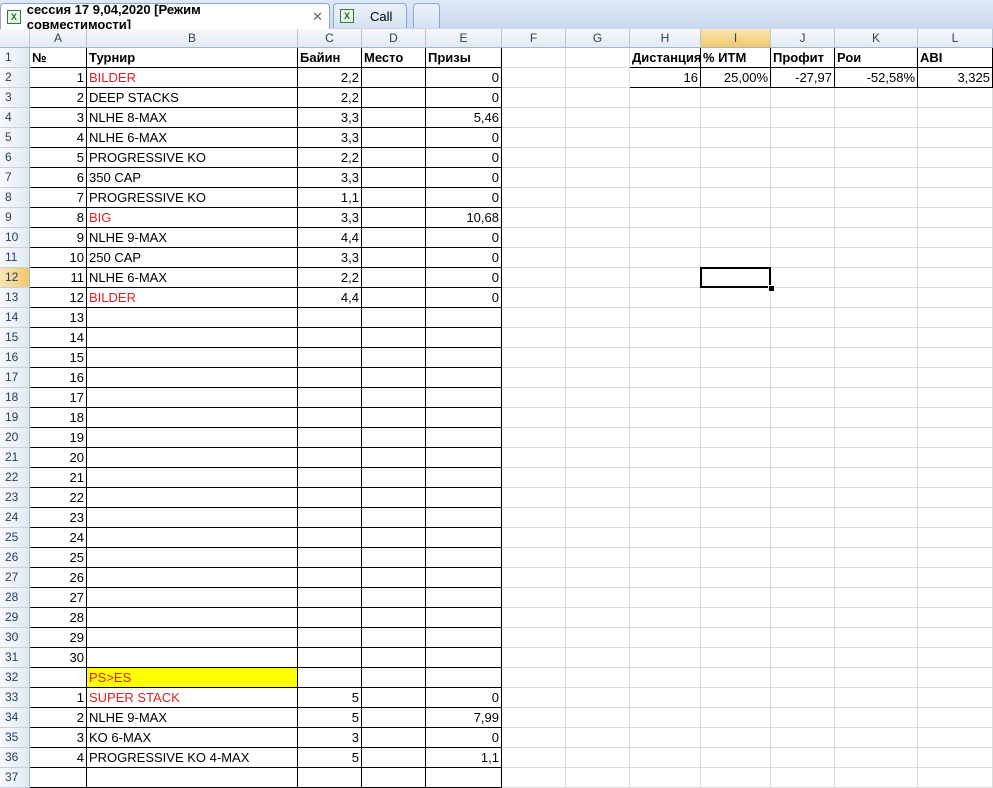 The width and height of the screenshot is (993, 788). I want to click on column-header-K: K, so click(876, 38).